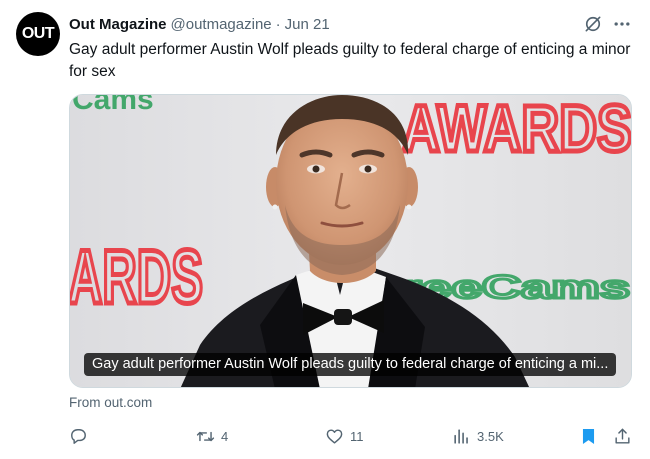  Describe the element at coordinates (136, 277) in the screenshot. I see `backdrop-text-middle-left: ARDS` at that location.